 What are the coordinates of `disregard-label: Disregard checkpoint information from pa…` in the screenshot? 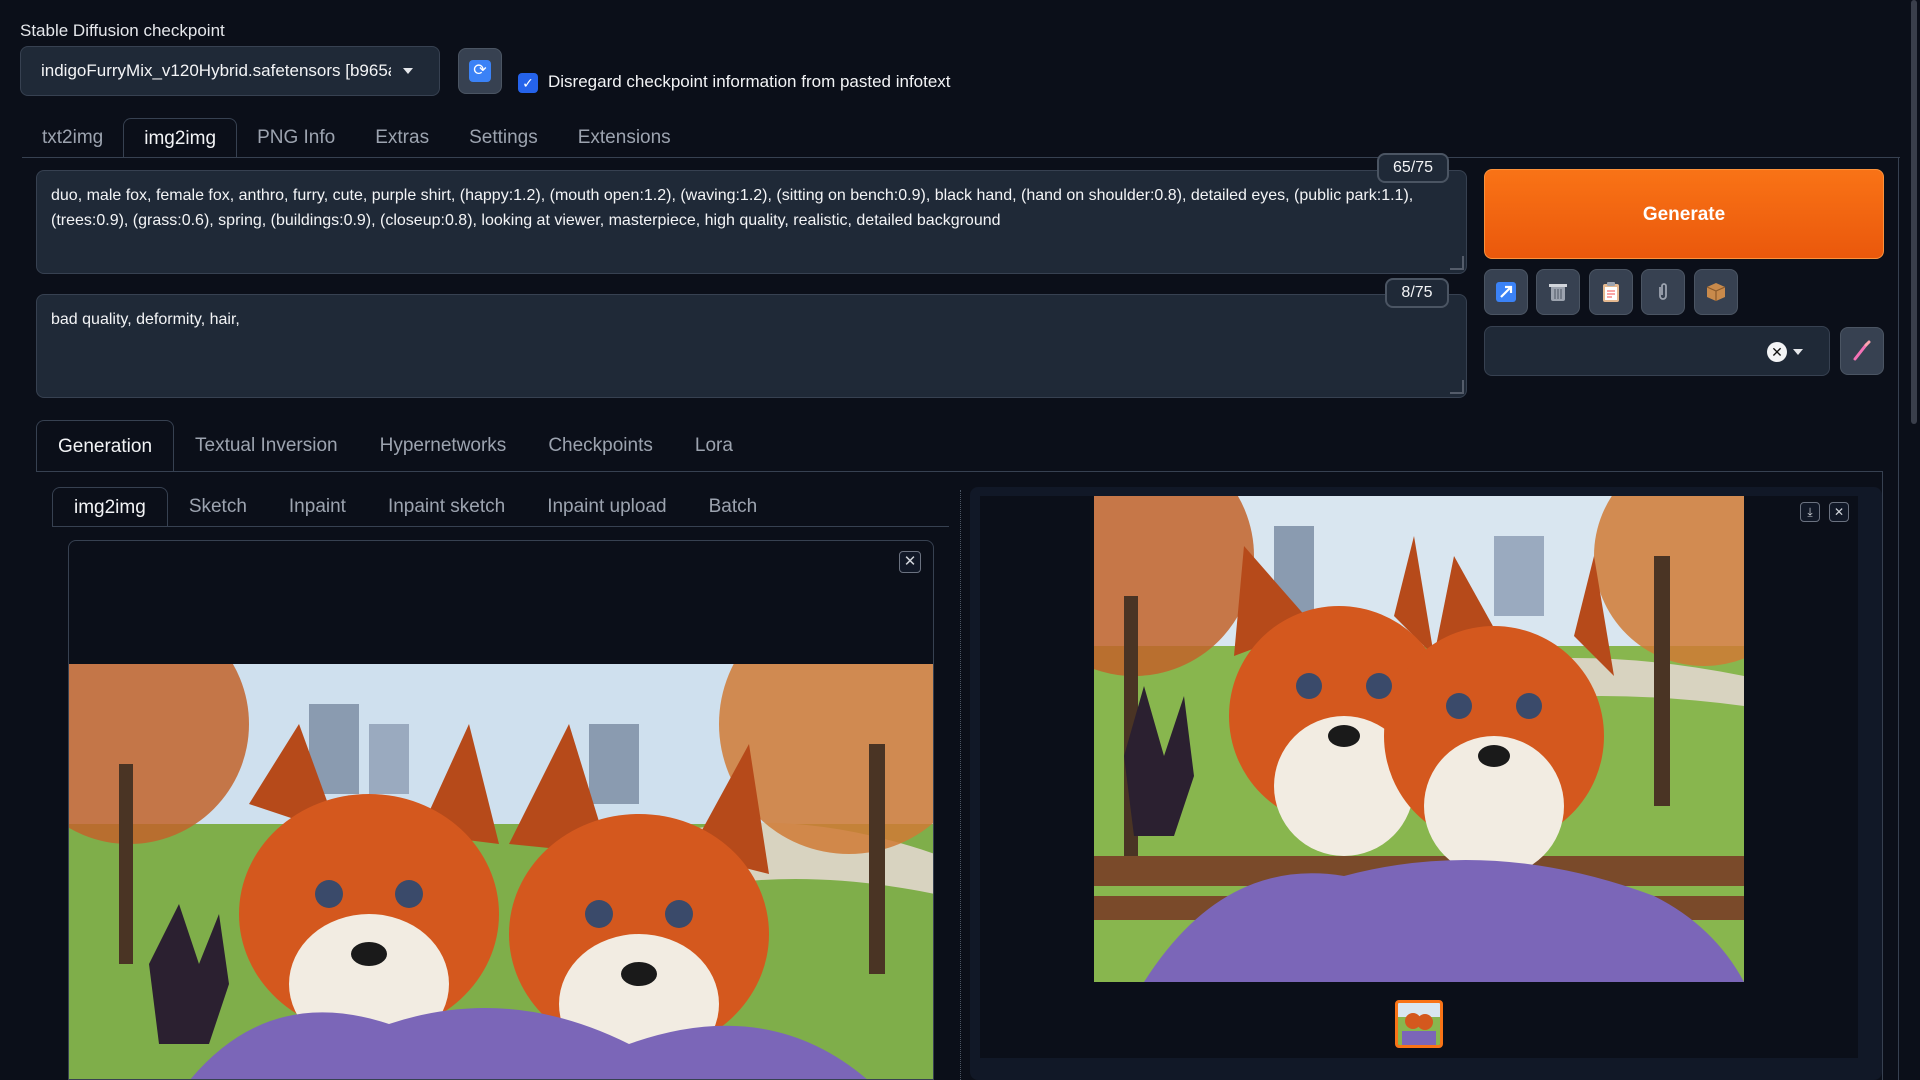 It's located at (749, 81).